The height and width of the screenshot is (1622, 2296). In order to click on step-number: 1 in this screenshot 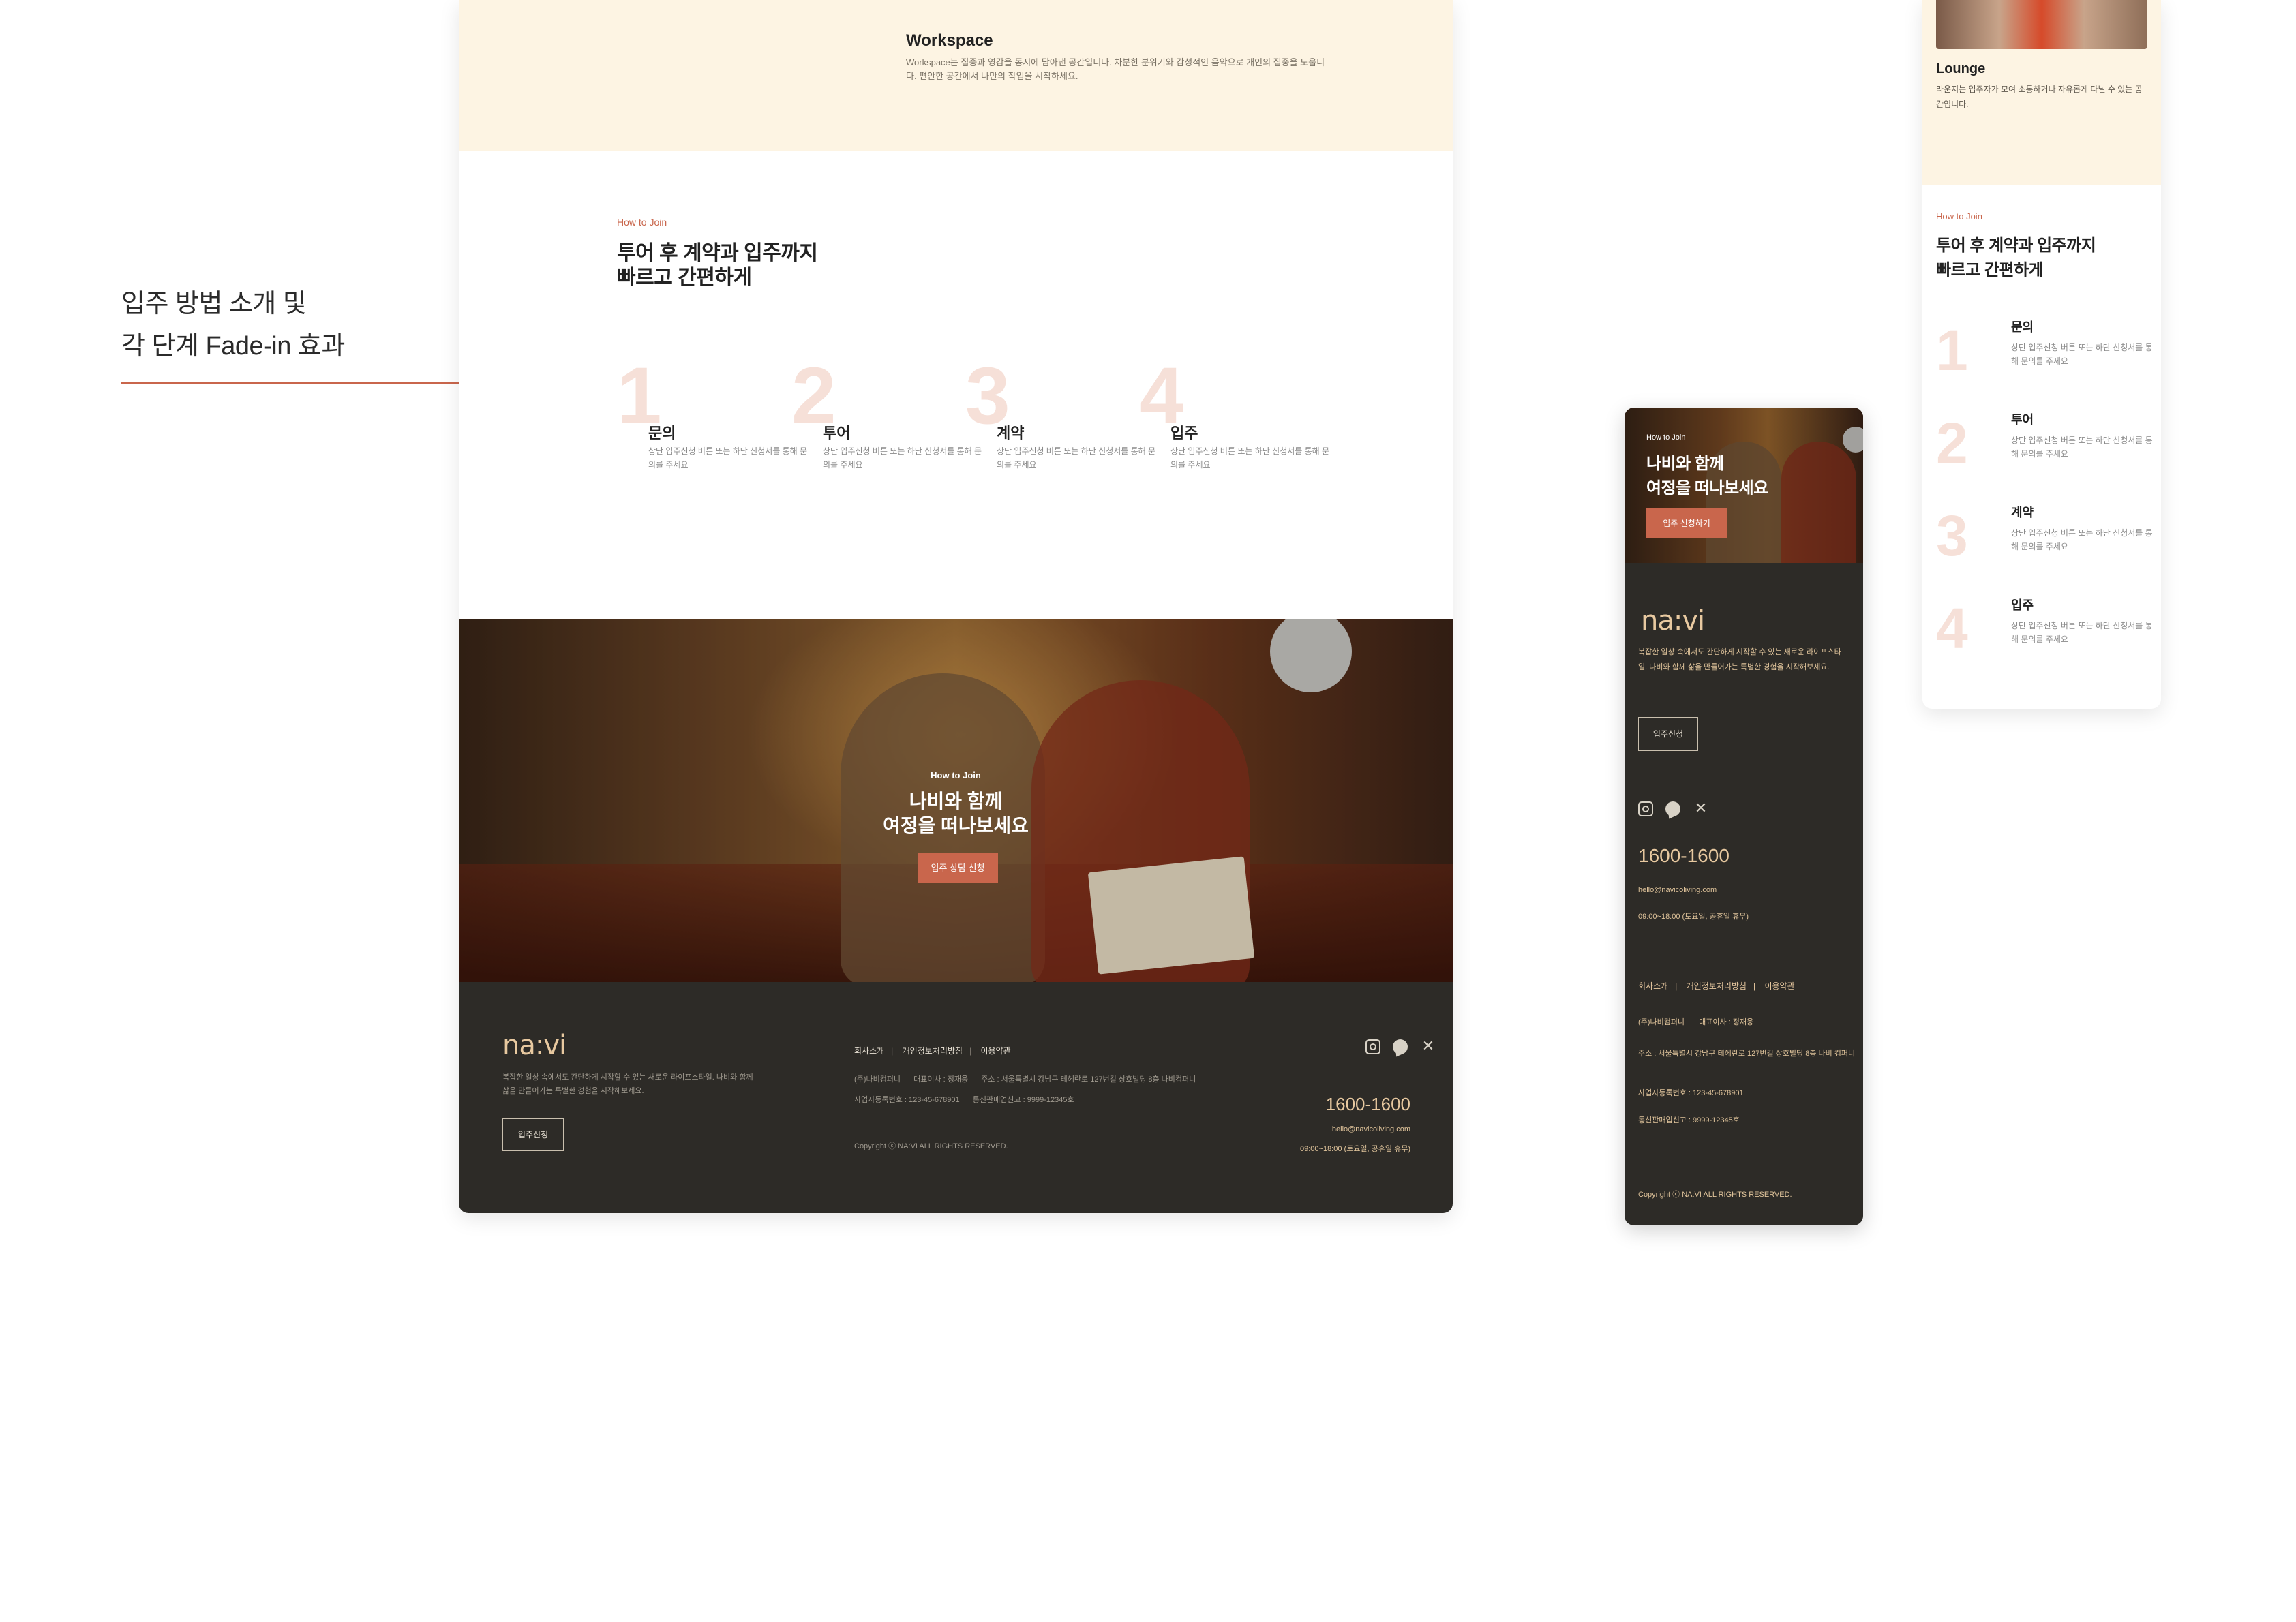, I will do `click(1952, 350)`.